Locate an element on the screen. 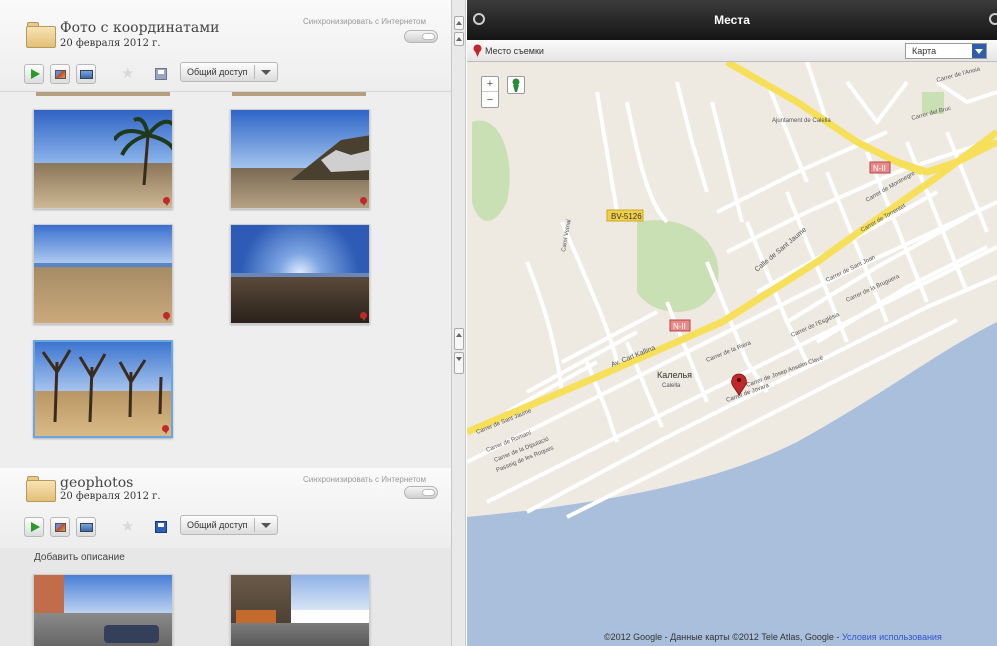 Image resolution: width=997 pixels, height=646 pixels. places-title: Места is located at coordinates (732, 20).